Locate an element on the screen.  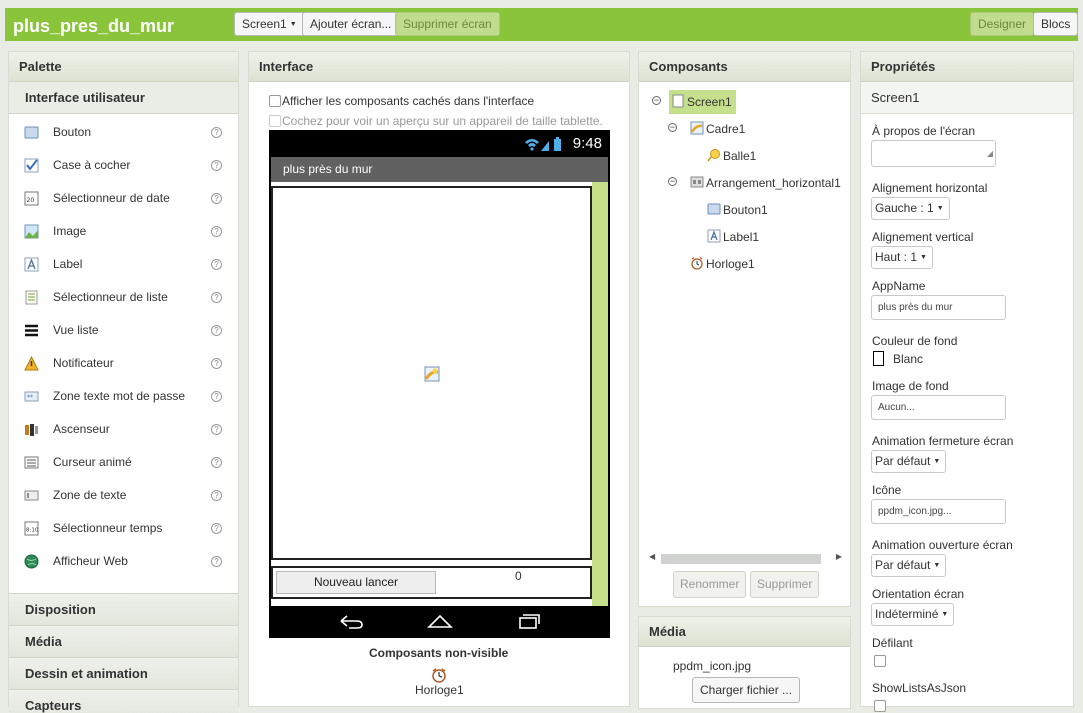
palette-item: ** Zone texte mot de passe? is located at coordinates (123, 396).